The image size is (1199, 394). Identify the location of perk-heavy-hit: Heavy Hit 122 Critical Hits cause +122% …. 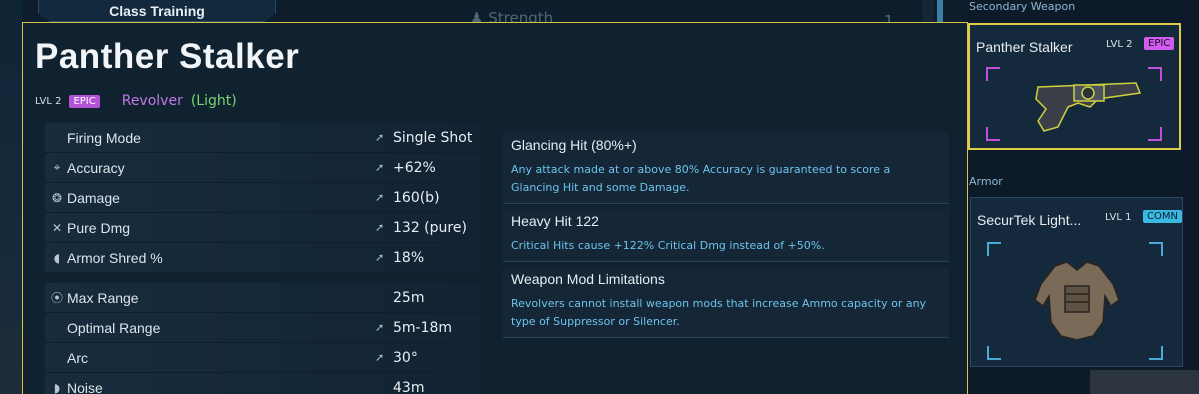
(726, 235).